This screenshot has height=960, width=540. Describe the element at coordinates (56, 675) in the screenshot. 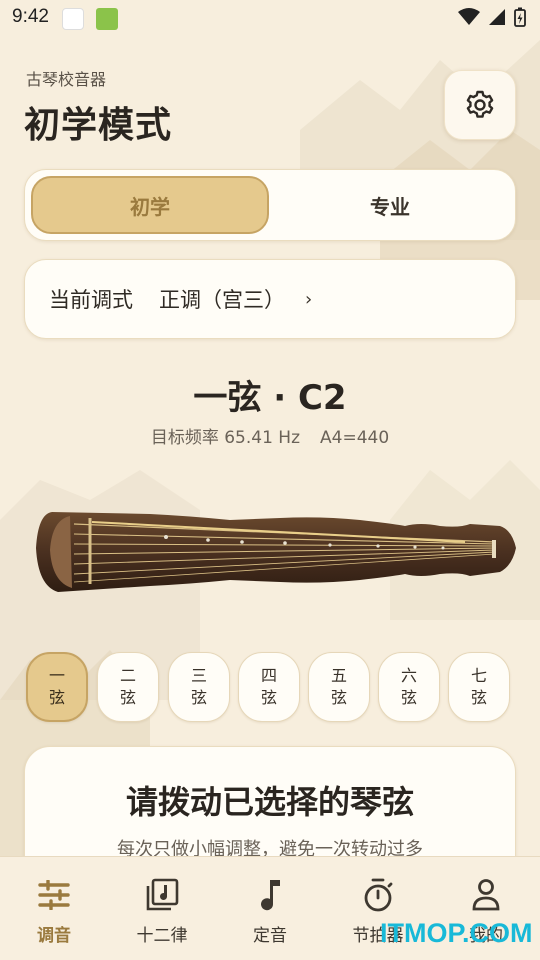

I see `string-number: 一` at that location.